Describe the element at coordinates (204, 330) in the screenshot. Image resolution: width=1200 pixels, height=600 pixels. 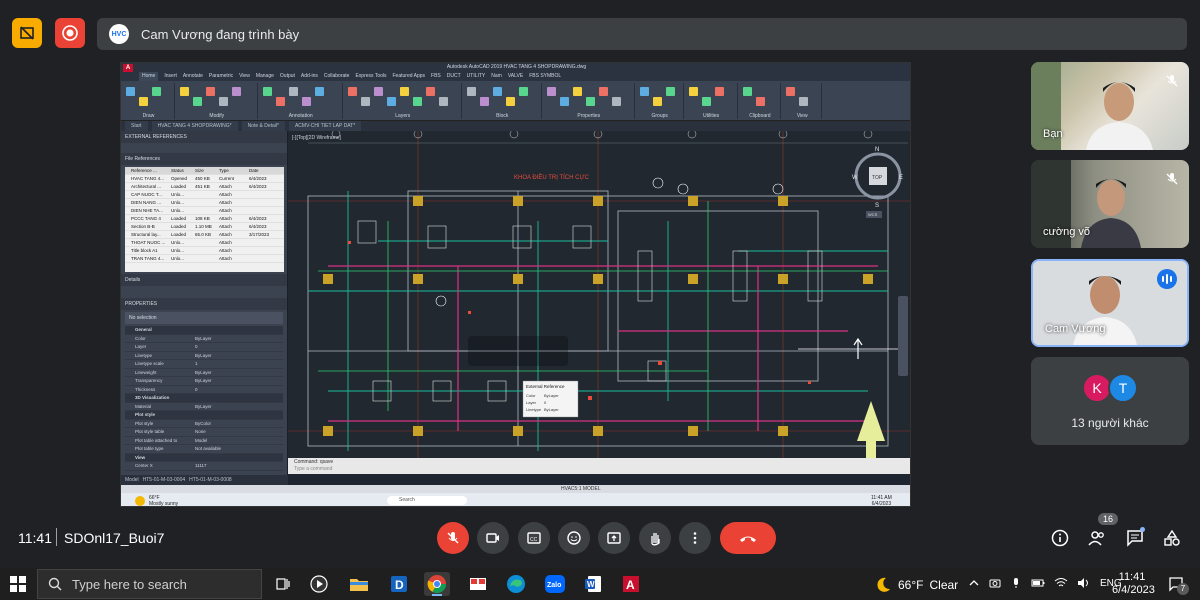
I see `property-section: General` at that location.